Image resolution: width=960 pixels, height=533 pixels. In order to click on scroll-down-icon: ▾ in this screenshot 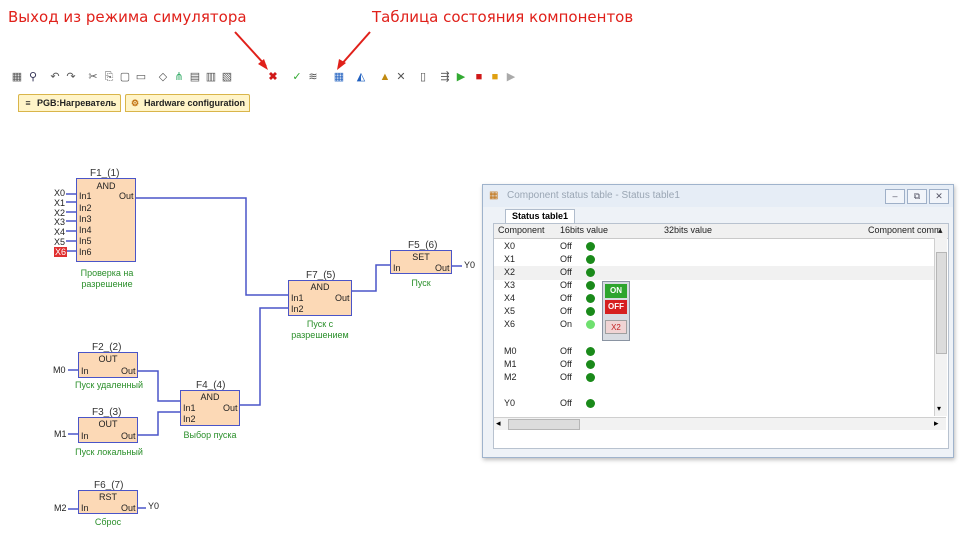, I will do `click(939, 408)`.